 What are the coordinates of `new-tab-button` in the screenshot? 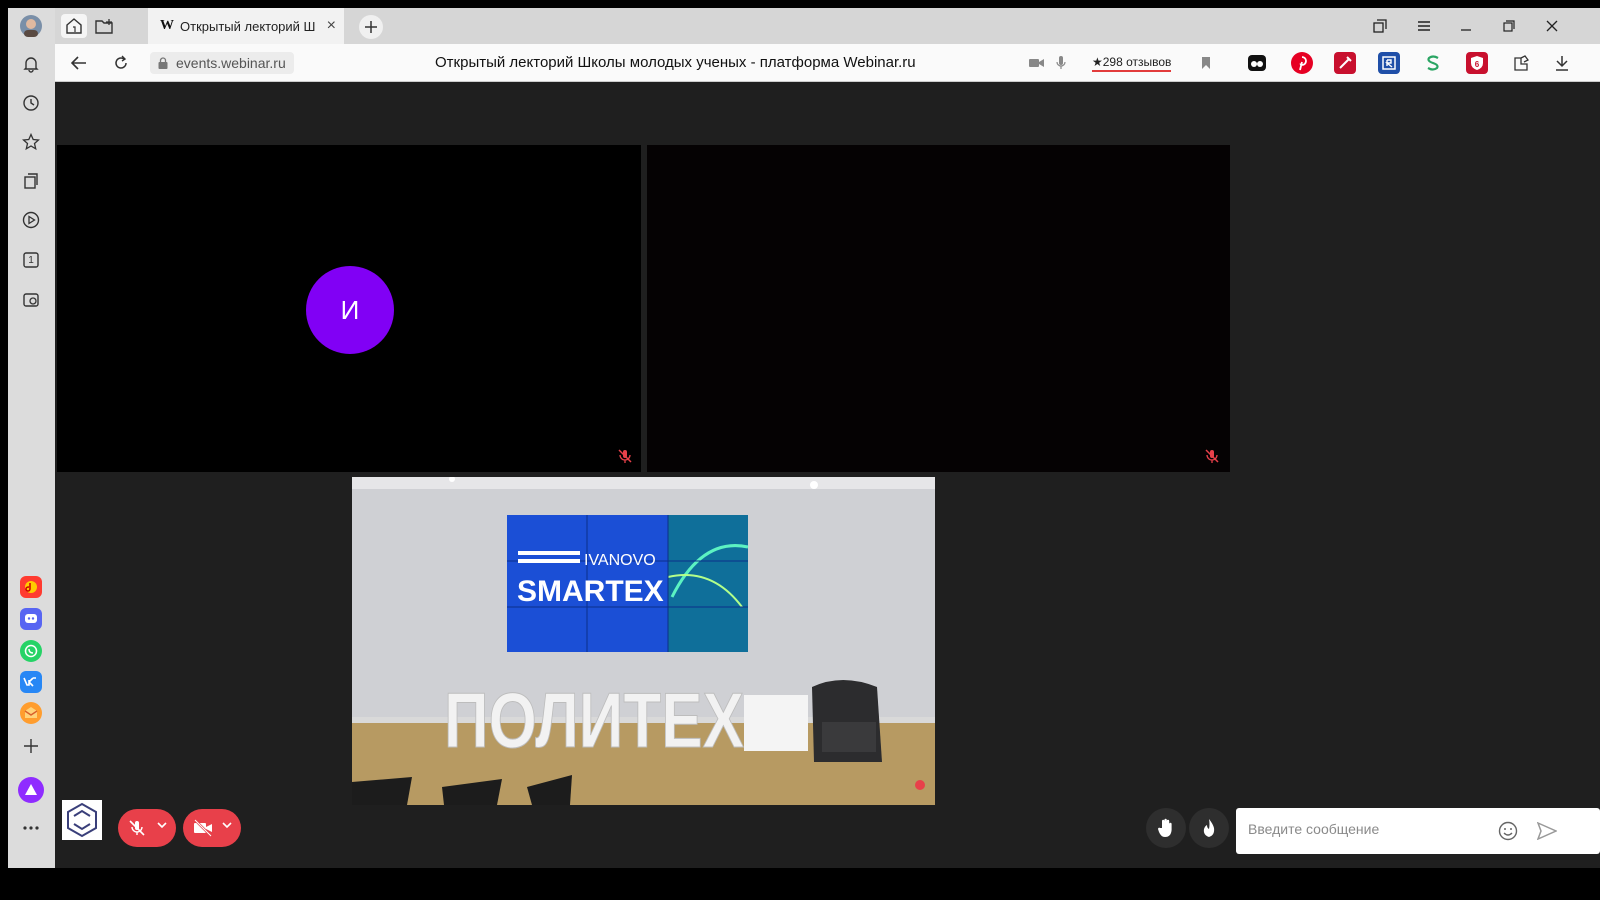 It's located at (371, 27).